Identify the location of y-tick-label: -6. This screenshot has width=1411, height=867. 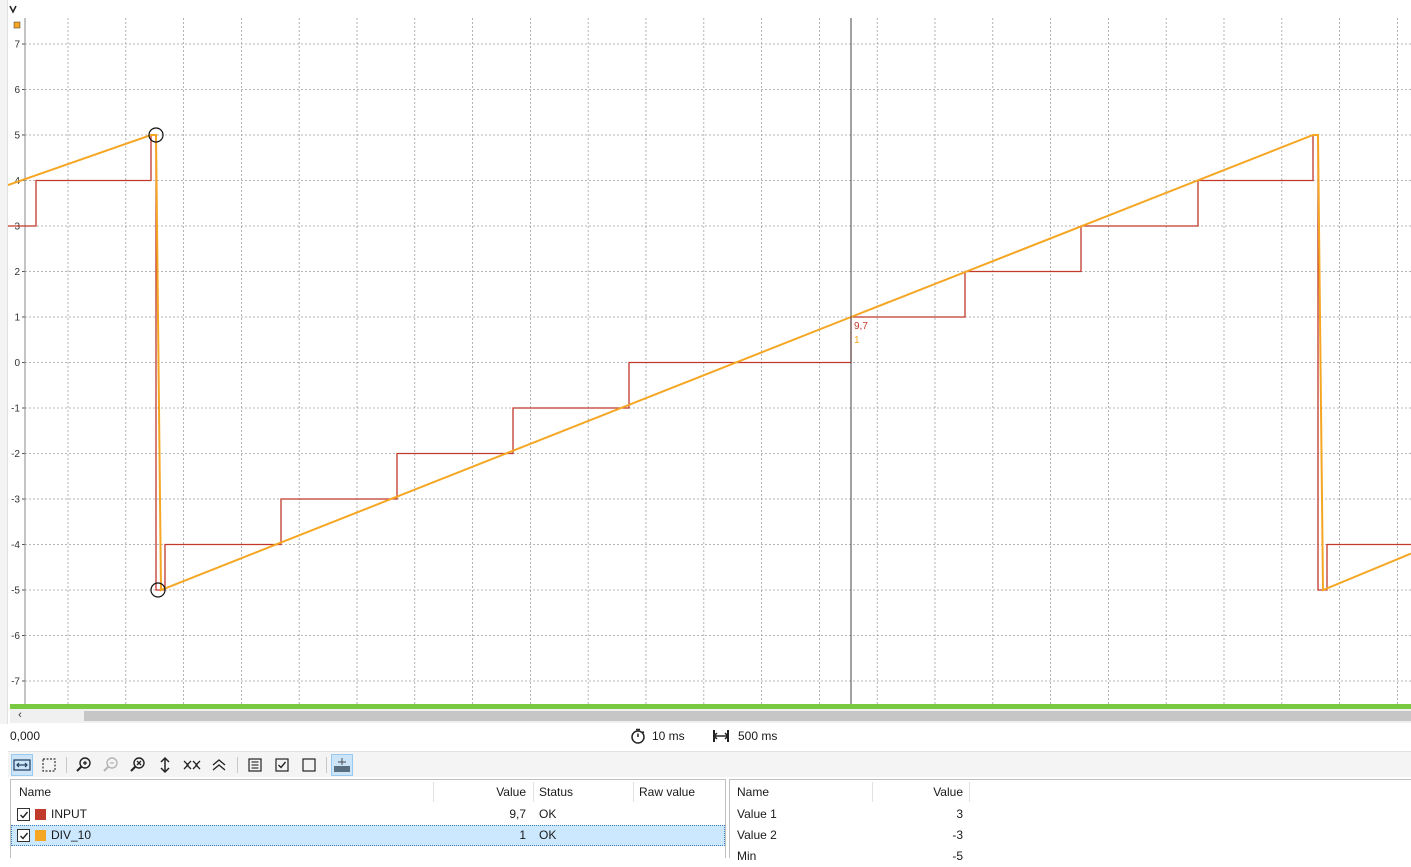
(15, 636).